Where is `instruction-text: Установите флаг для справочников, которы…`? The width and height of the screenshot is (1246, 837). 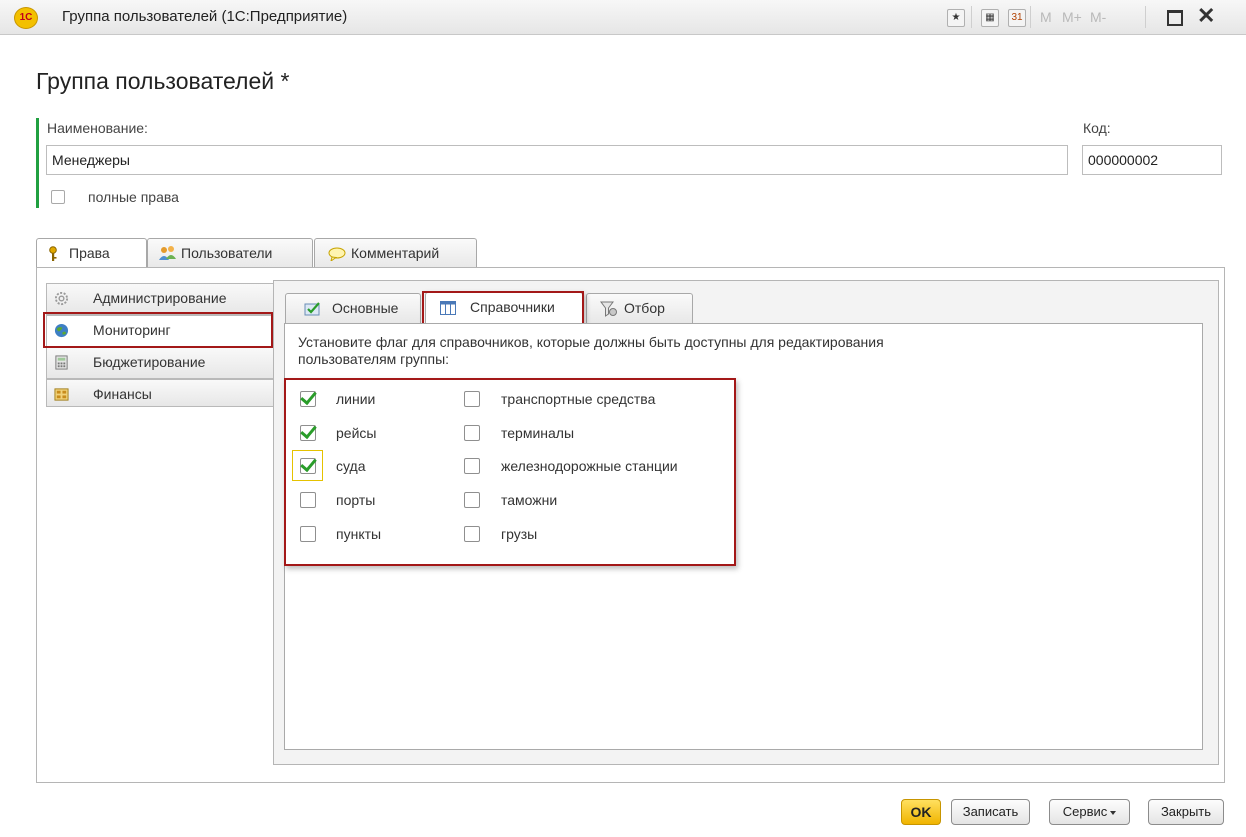 instruction-text: Установите флаг для справочников, которы… is located at coordinates (591, 351).